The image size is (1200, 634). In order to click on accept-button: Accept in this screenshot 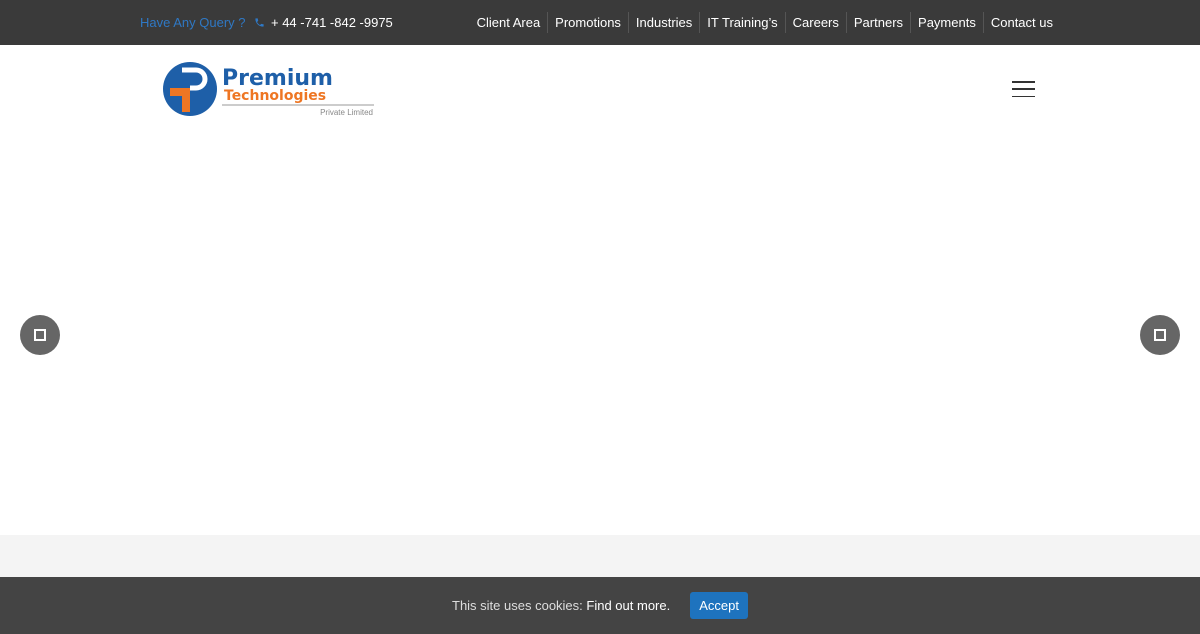, I will do `click(719, 605)`.